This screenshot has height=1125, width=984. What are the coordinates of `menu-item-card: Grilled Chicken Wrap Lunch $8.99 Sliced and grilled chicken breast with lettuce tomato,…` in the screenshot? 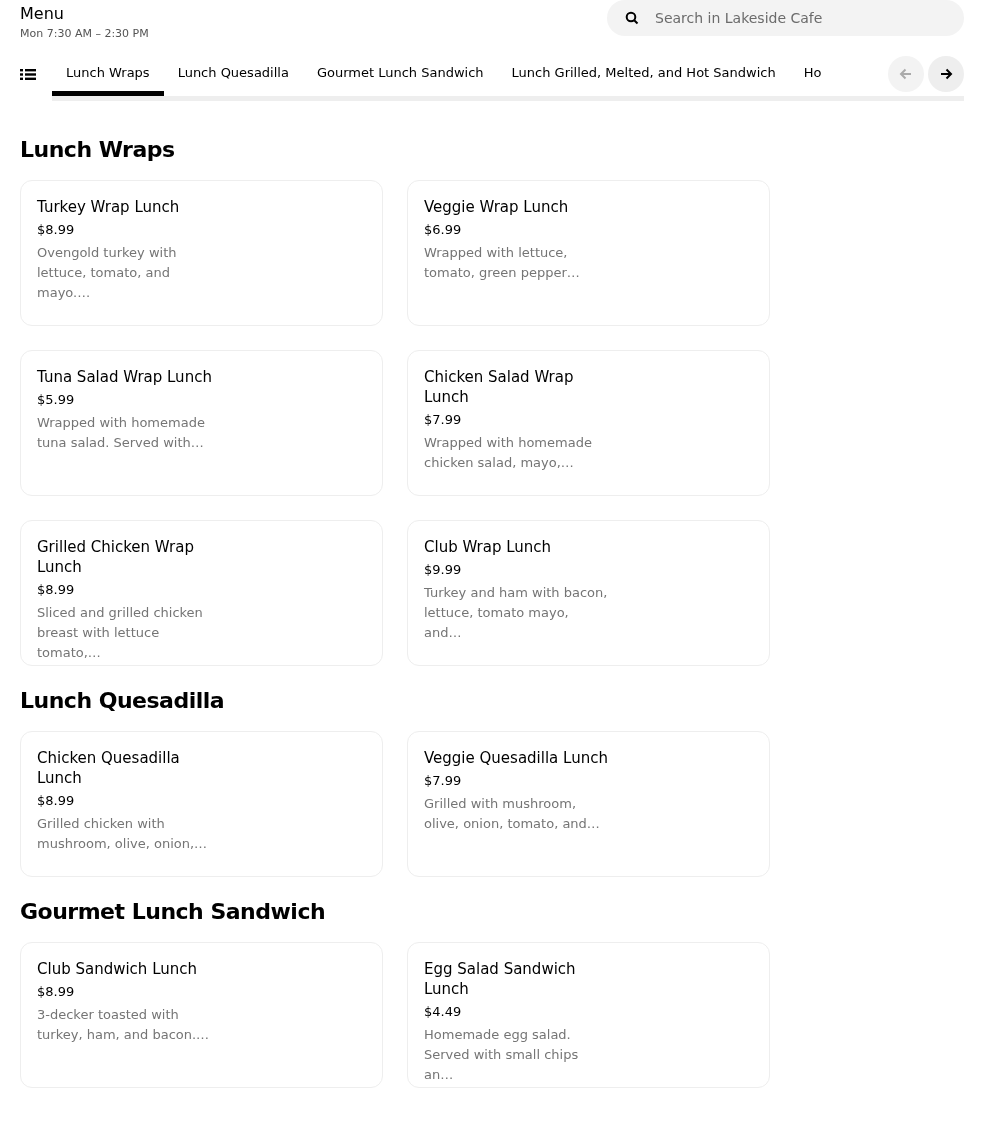 It's located at (201, 593).